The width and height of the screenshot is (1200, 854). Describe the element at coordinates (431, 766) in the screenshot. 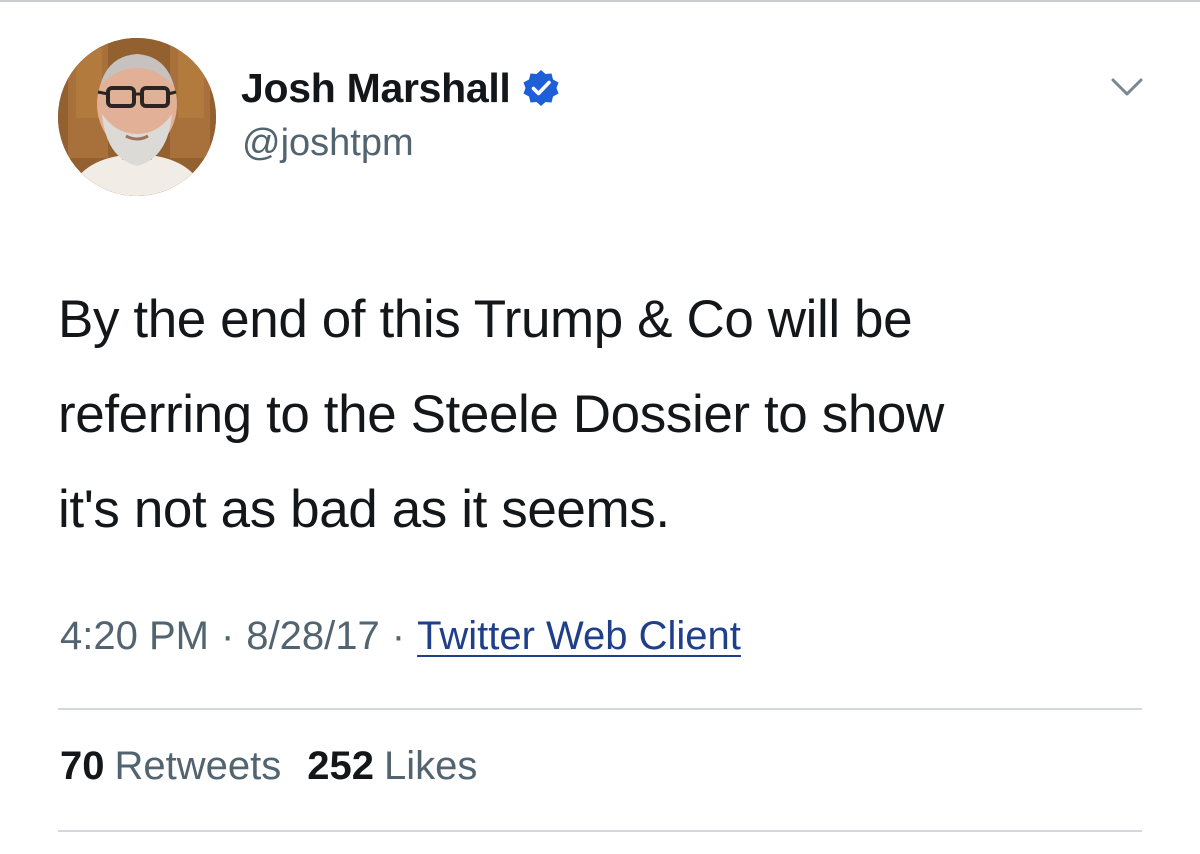

I see `likes-label: Likes` at that location.